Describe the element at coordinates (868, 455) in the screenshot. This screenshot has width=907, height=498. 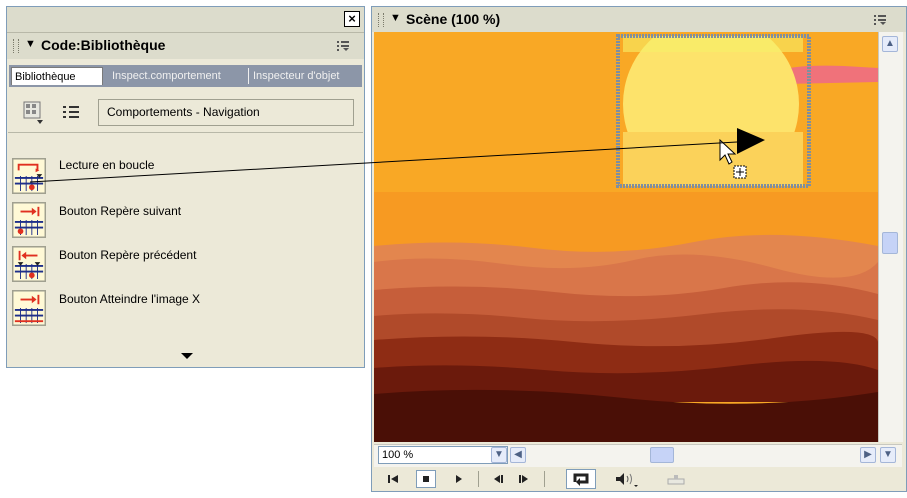
I see `scroll-right-button: ▶` at that location.